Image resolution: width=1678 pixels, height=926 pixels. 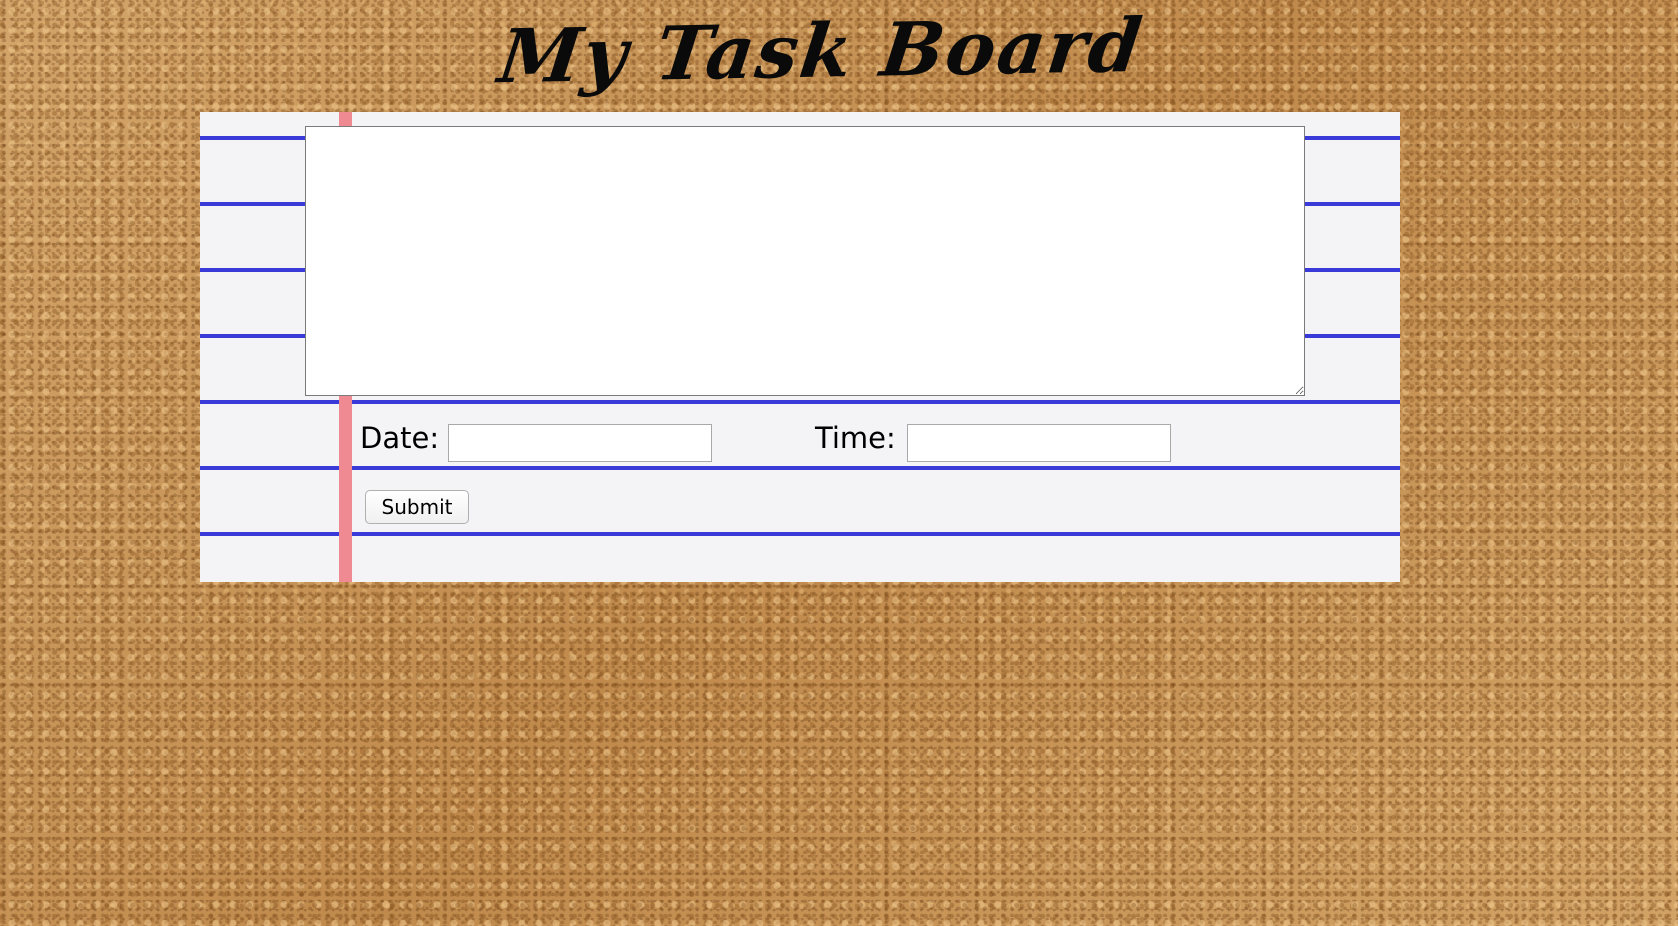 I want to click on header: My Task Board, so click(x=839, y=55).